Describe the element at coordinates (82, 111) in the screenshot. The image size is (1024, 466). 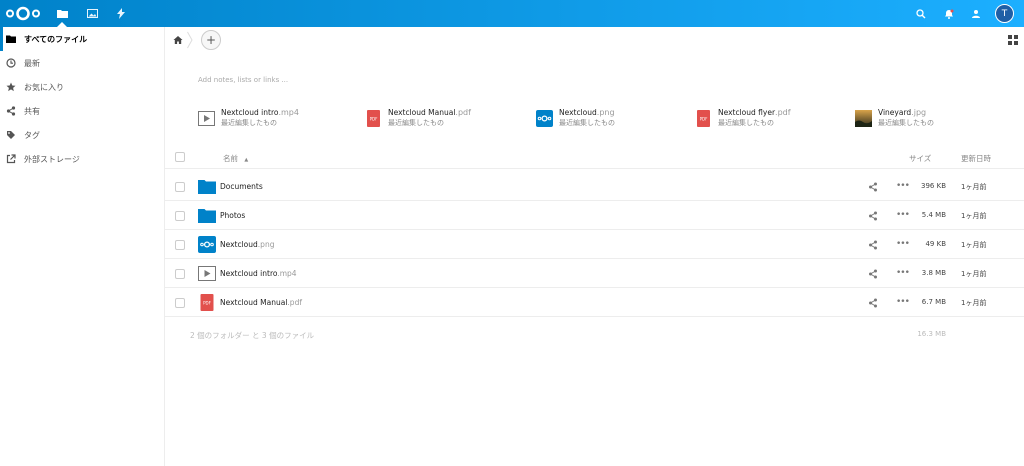
I see `sidebar-item-shared: 共有` at that location.